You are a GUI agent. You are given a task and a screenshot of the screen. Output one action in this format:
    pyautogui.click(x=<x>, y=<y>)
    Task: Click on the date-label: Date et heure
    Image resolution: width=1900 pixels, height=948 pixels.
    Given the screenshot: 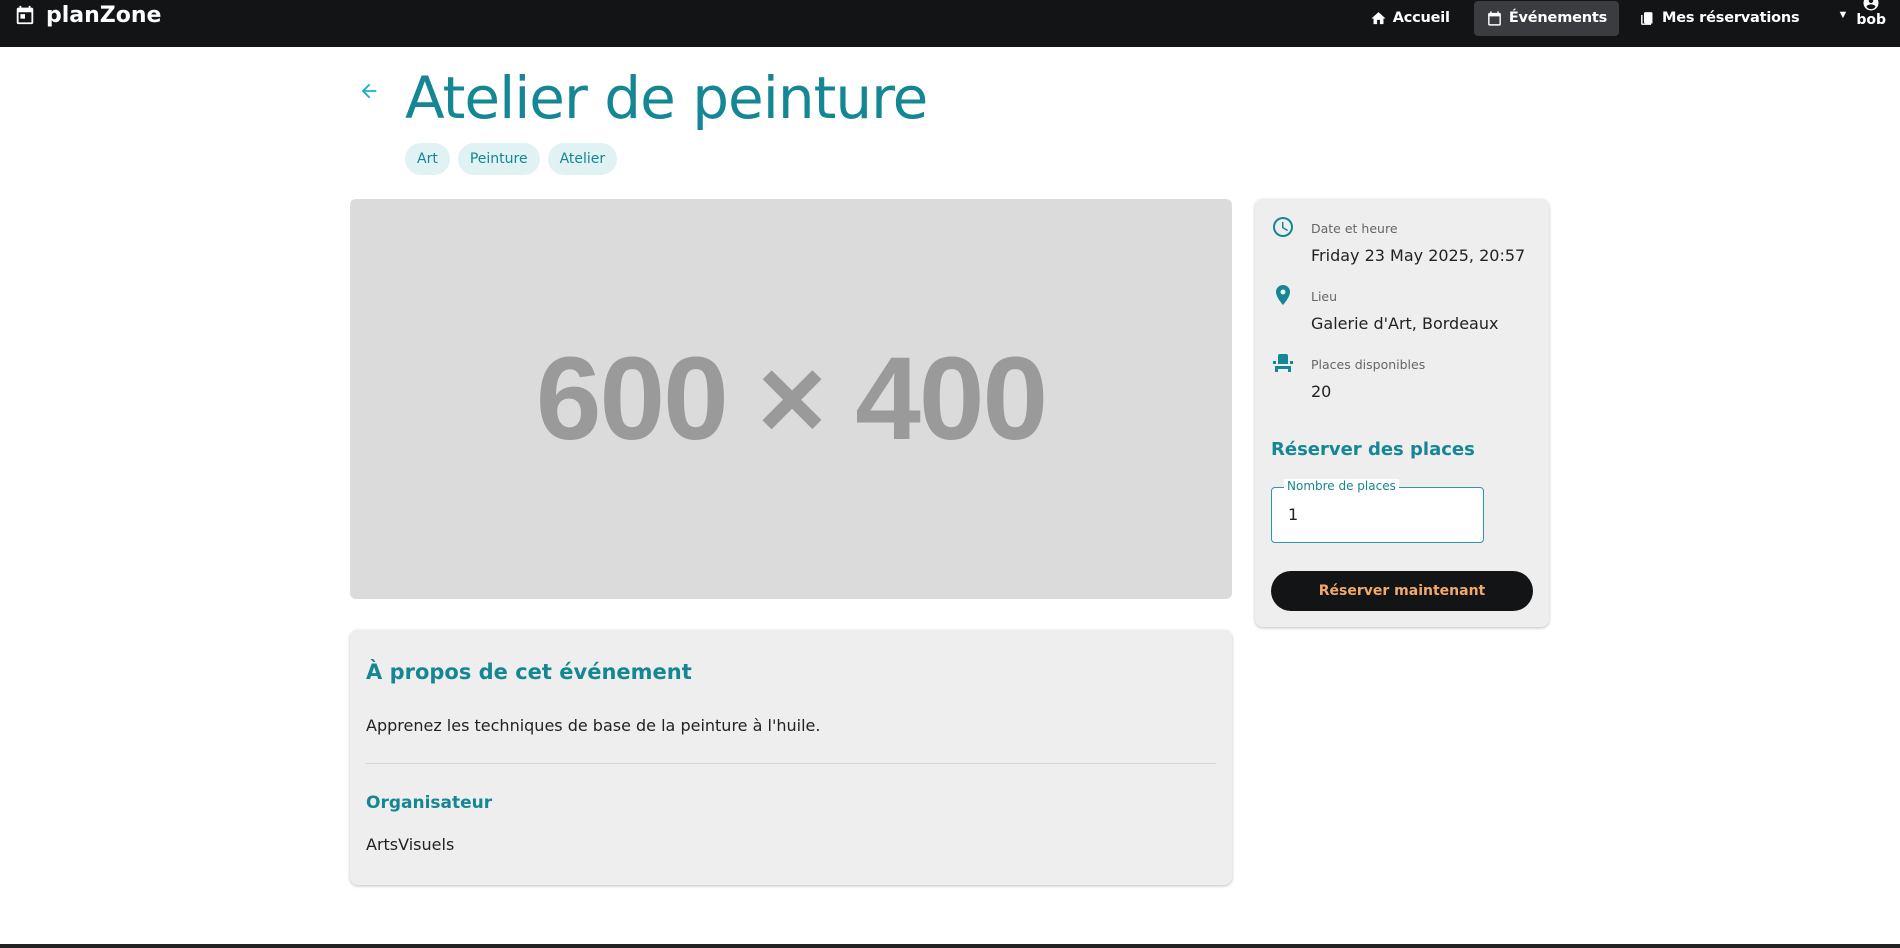 What is the action you would take?
    pyautogui.click(x=1354, y=228)
    